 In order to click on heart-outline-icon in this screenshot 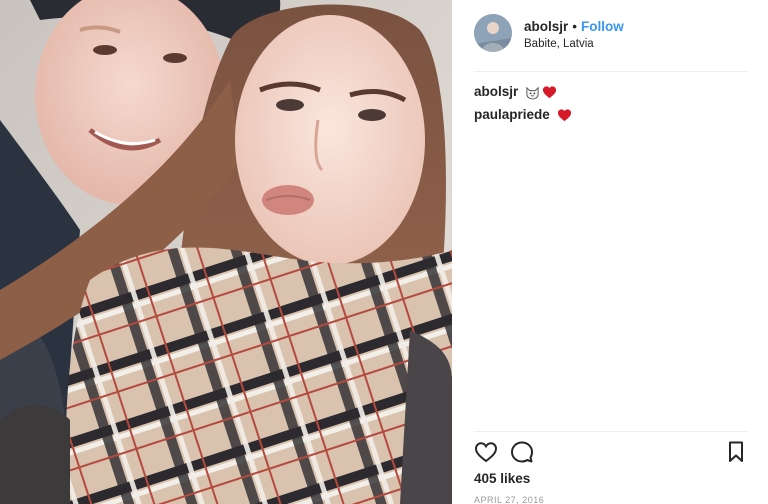, I will do `click(486, 452)`.